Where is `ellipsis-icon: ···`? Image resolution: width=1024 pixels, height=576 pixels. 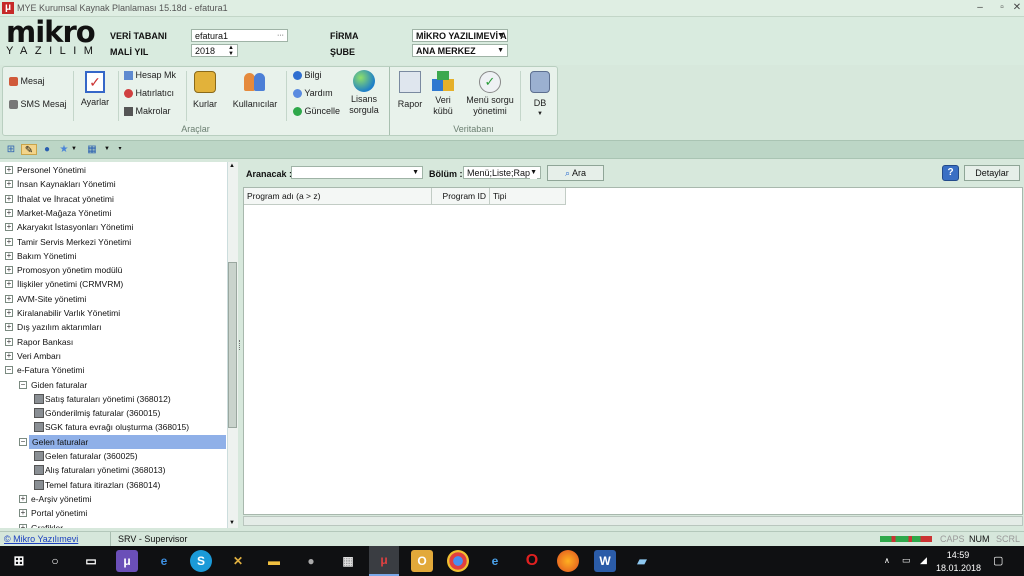 ellipsis-icon: ··· is located at coordinates (280, 36).